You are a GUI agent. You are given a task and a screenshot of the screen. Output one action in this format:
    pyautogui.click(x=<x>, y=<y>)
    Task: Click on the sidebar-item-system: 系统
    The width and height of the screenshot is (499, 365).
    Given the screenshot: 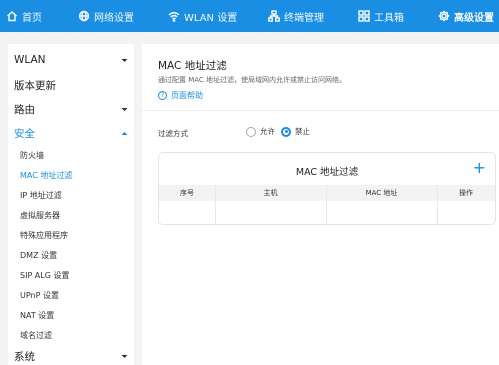 What is the action you would take?
    pyautogui.click(x=71, y=356)
    